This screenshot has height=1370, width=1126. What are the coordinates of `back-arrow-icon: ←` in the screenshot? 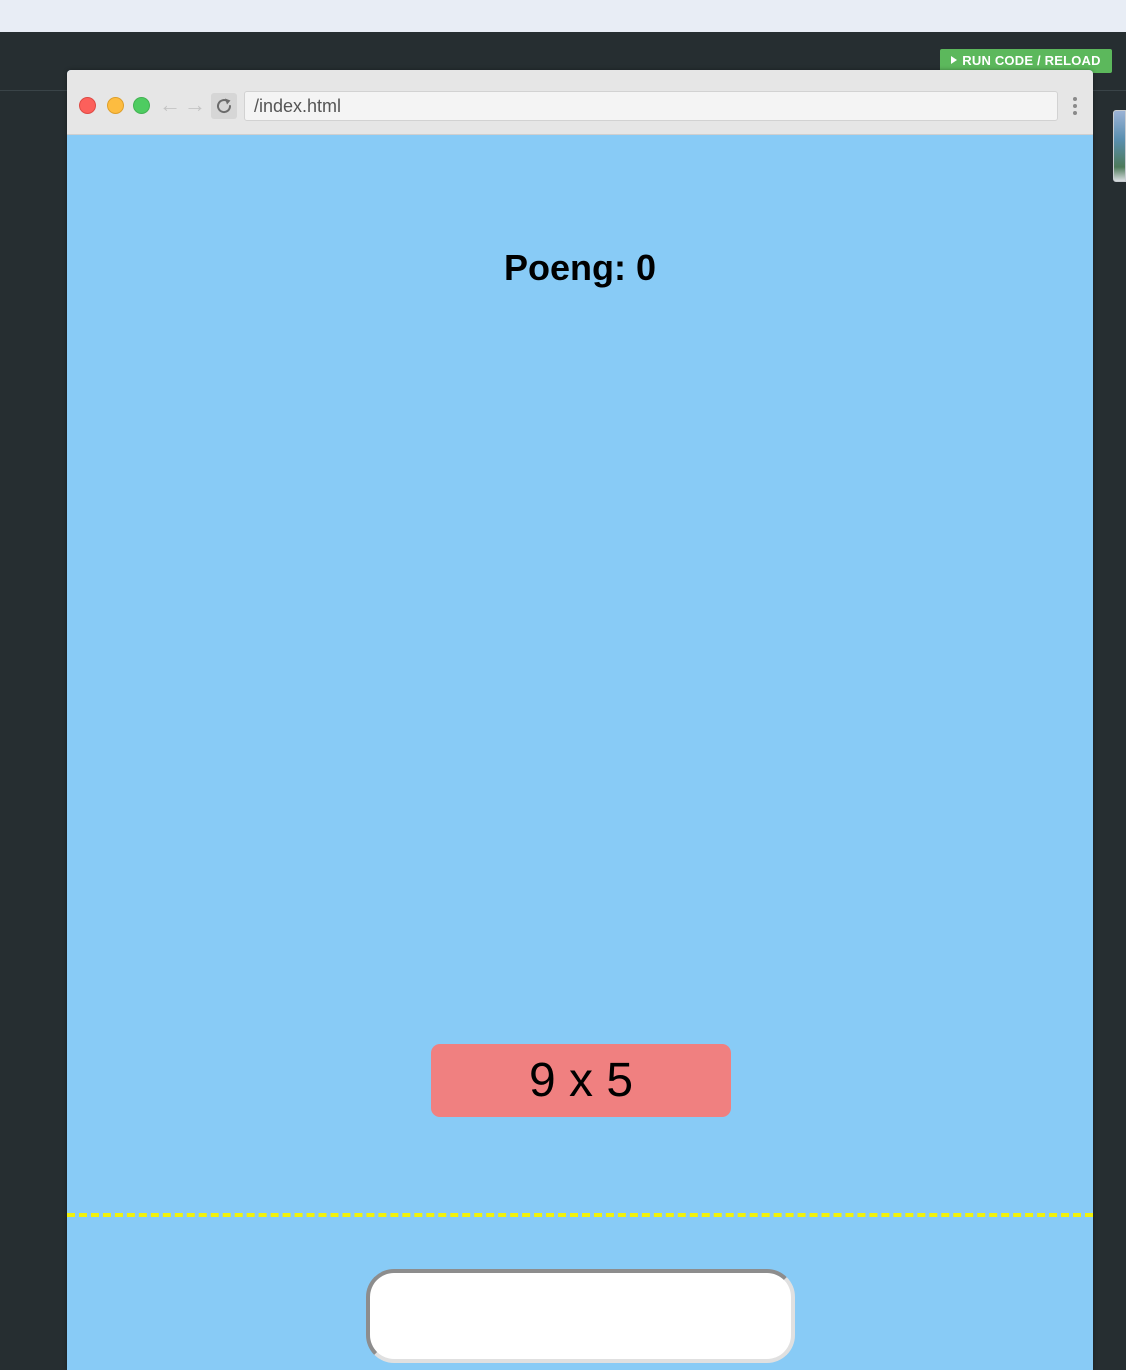 It's located at (170, 105).